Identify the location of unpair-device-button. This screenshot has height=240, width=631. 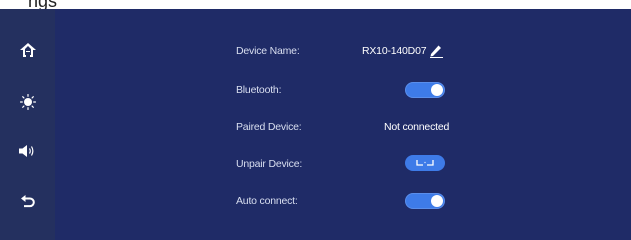
(425, 163).